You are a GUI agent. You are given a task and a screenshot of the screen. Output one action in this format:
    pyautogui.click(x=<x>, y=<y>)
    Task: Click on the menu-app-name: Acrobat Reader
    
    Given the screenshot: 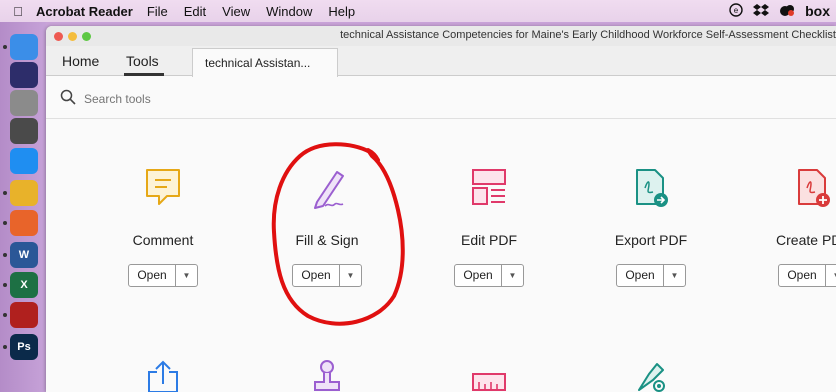 What is the action you would take?
    pyautogui.click(x=84, y=11)
    